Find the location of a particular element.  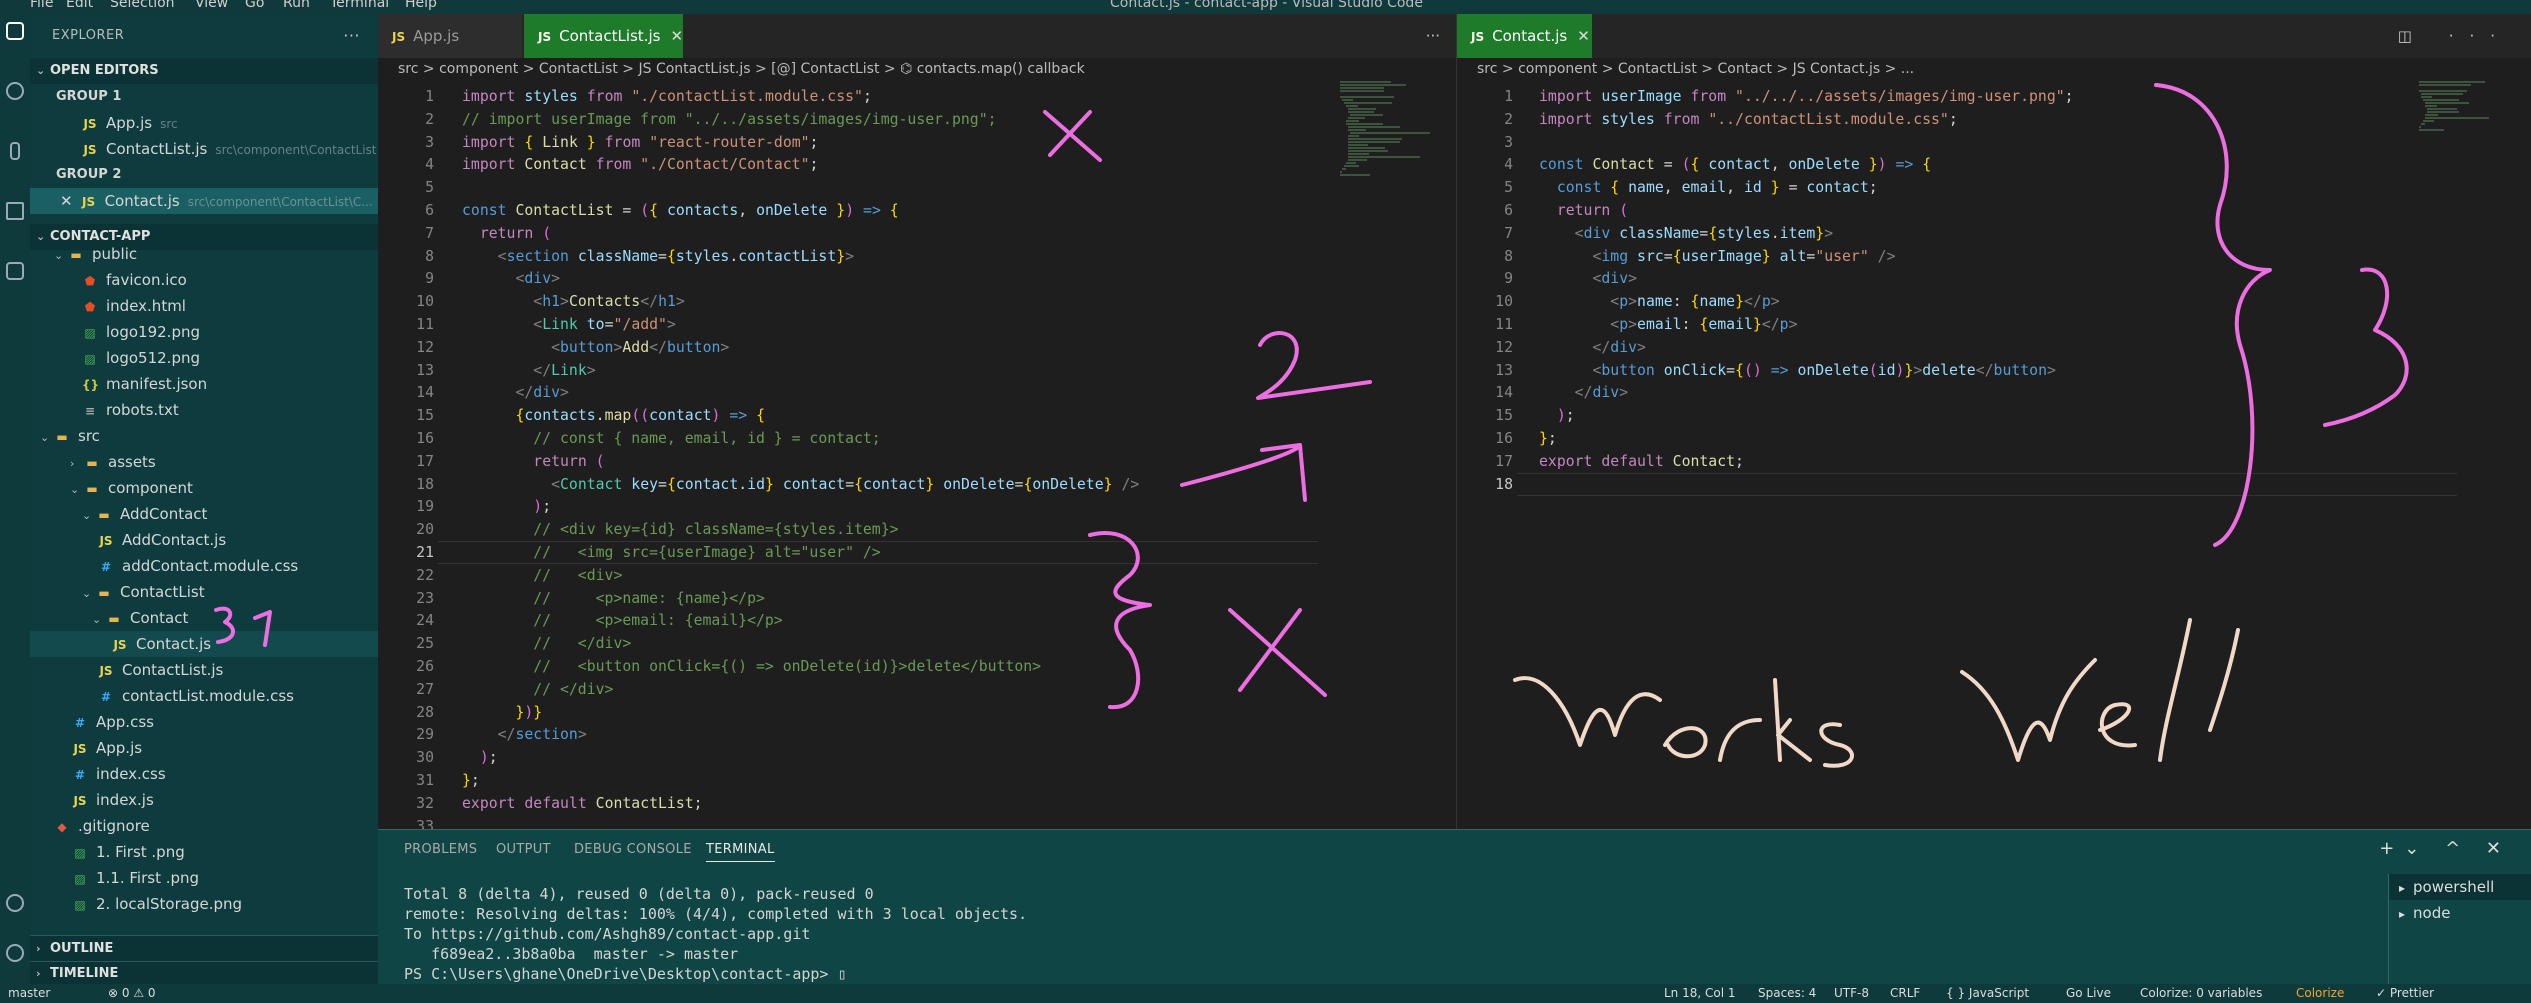

menu-help: Help is located at coordinates (421, 5).